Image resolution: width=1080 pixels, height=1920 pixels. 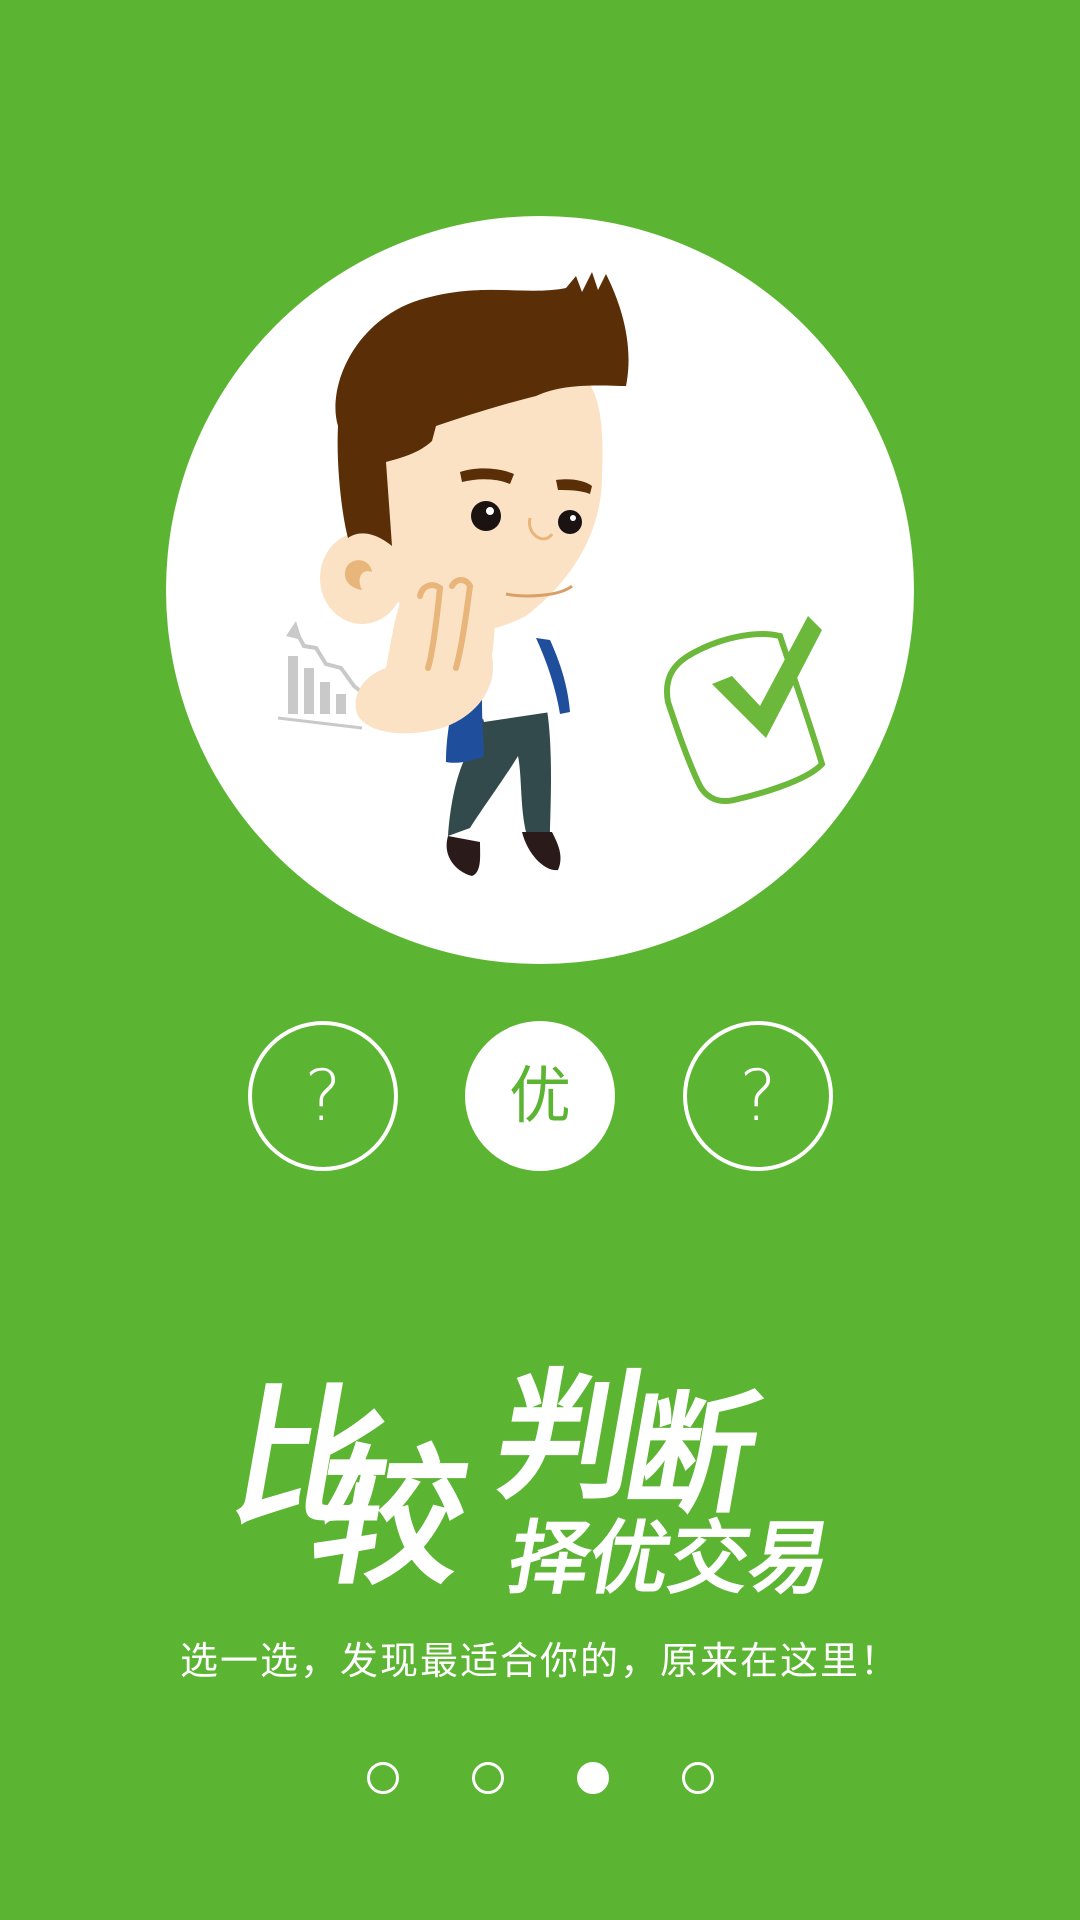 What do you see at coordinates (670, 1559) in the screenshot?
I see `headline-subtitle: 择优交易` at bounding box center [670, 1559].